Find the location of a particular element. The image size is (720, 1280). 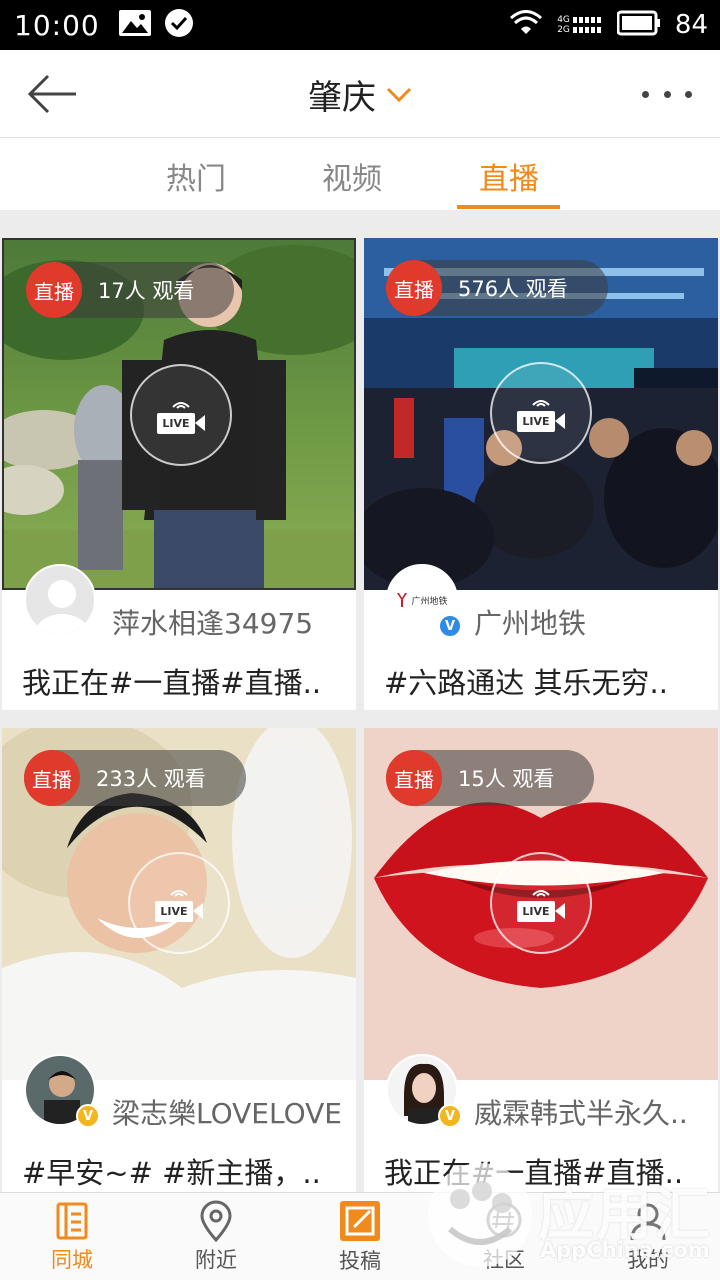

nav-label: 我的 is located at coordinates (648, 1259).